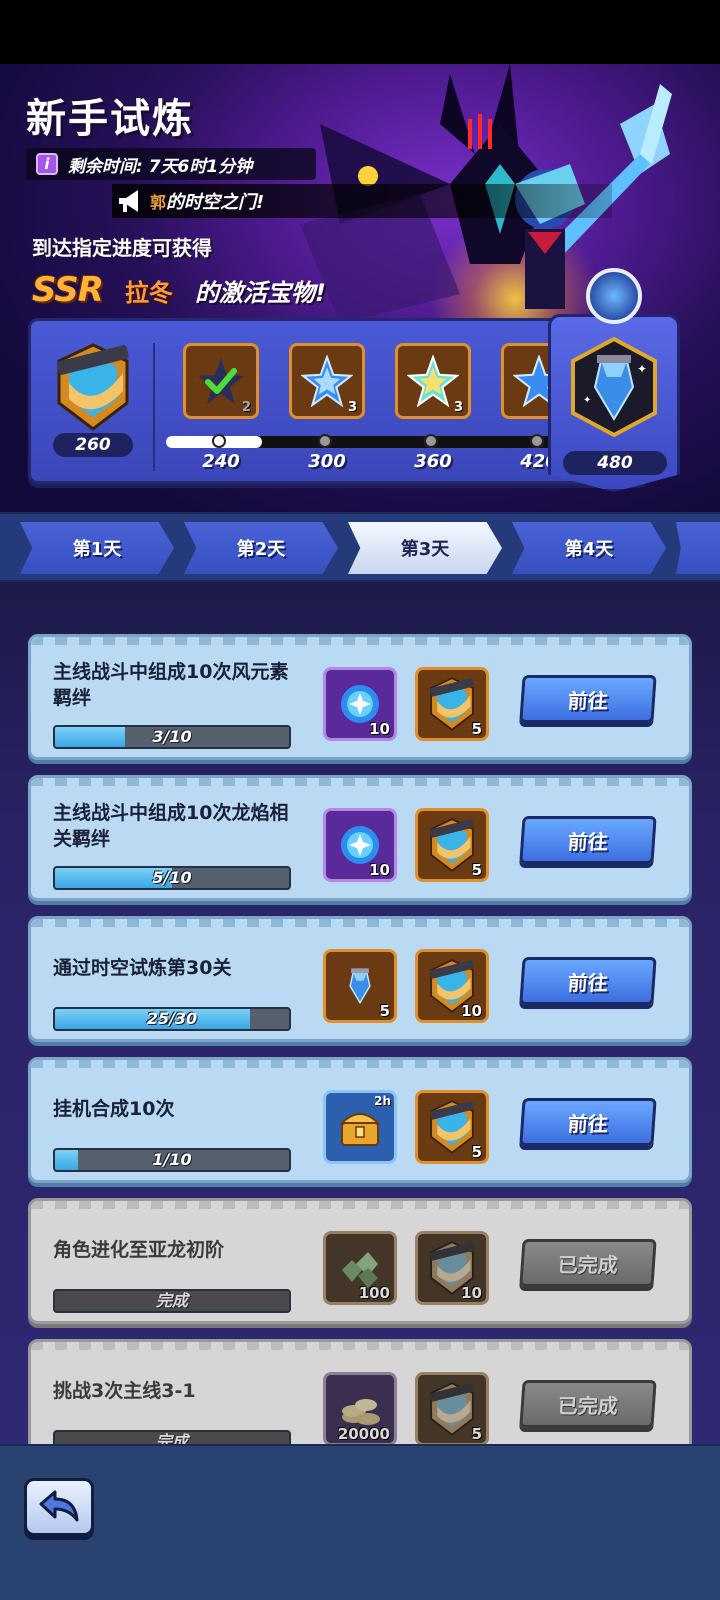  Describe the element at coordinates (179, 290) in the screenshot. I see `ssr-reward-line: SSR 拉冬 的激活宝物!` at that location.